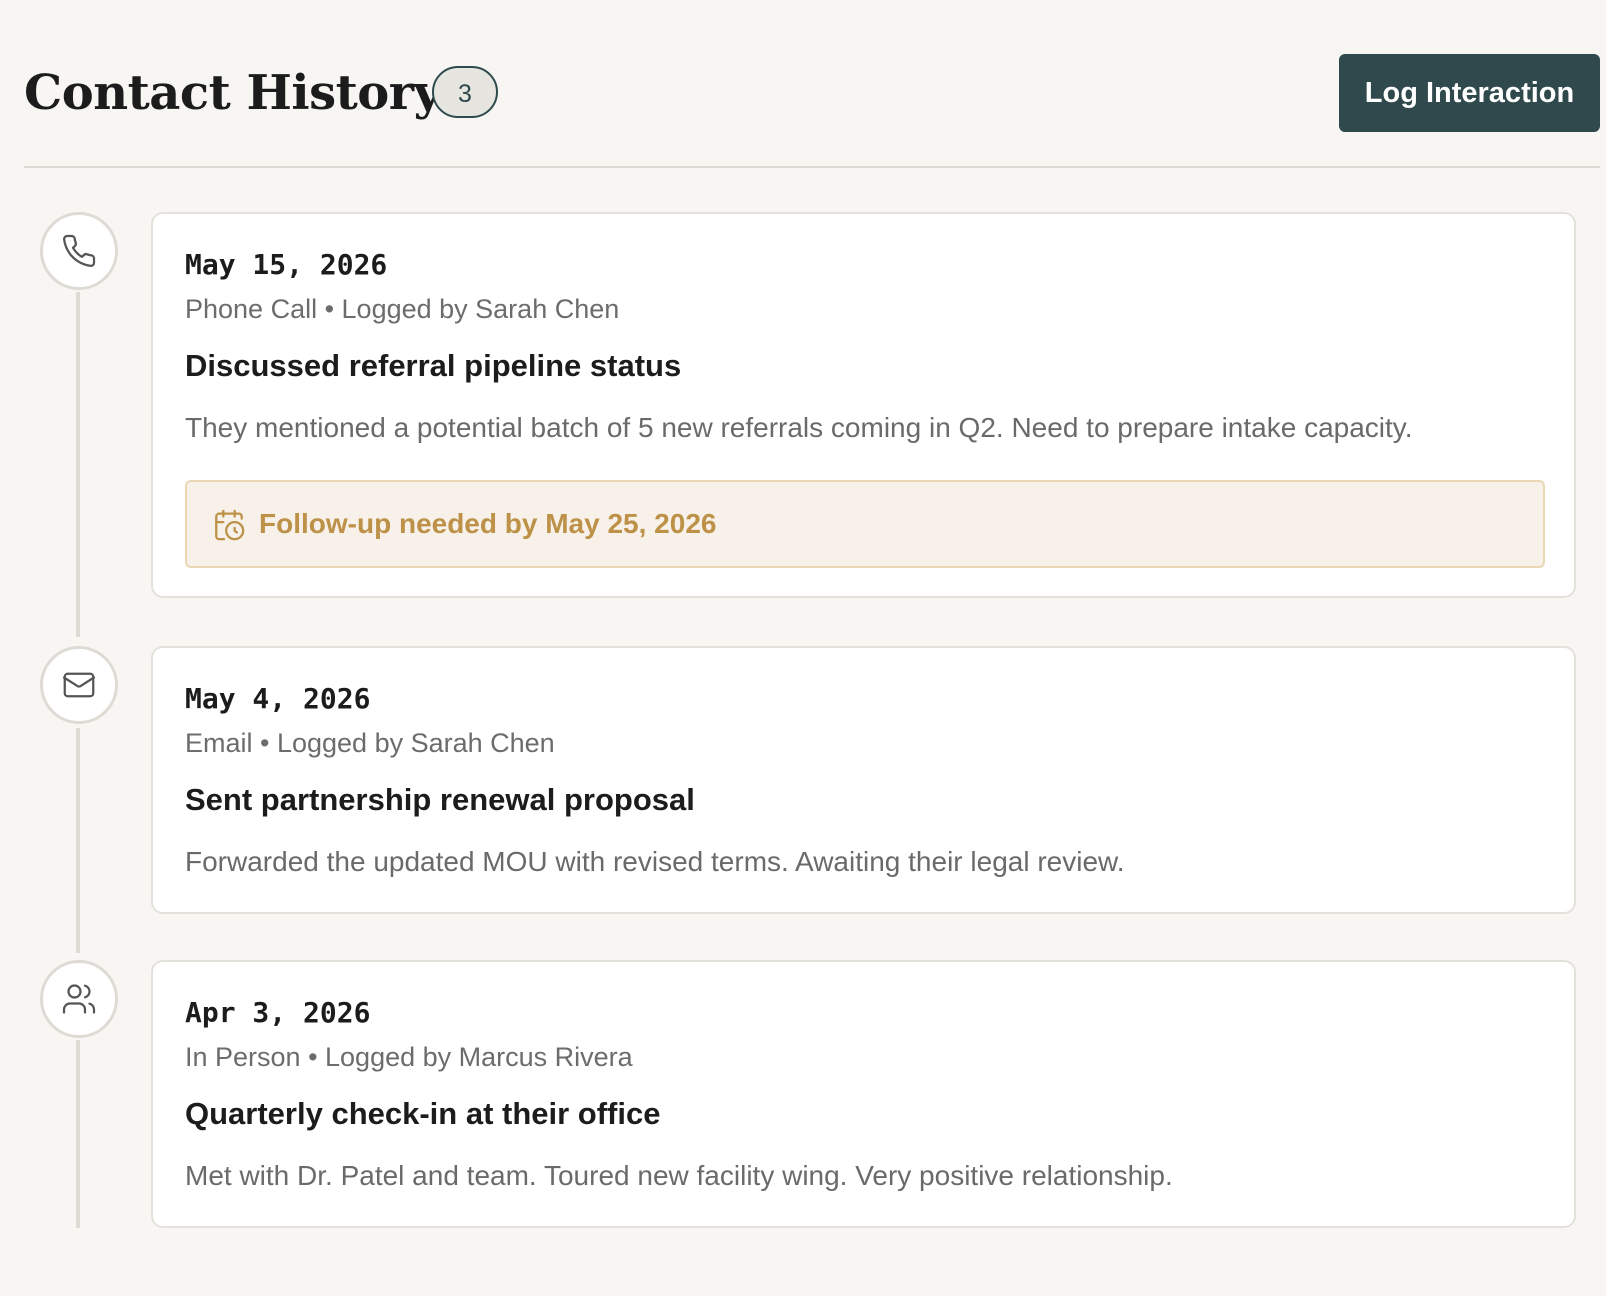 The image size is (1606, 1296). What do you see at coordinates (278, 698) in the screenshot?
I see `interaction-date: May 4, 2026` at bounding box center [278, 698].